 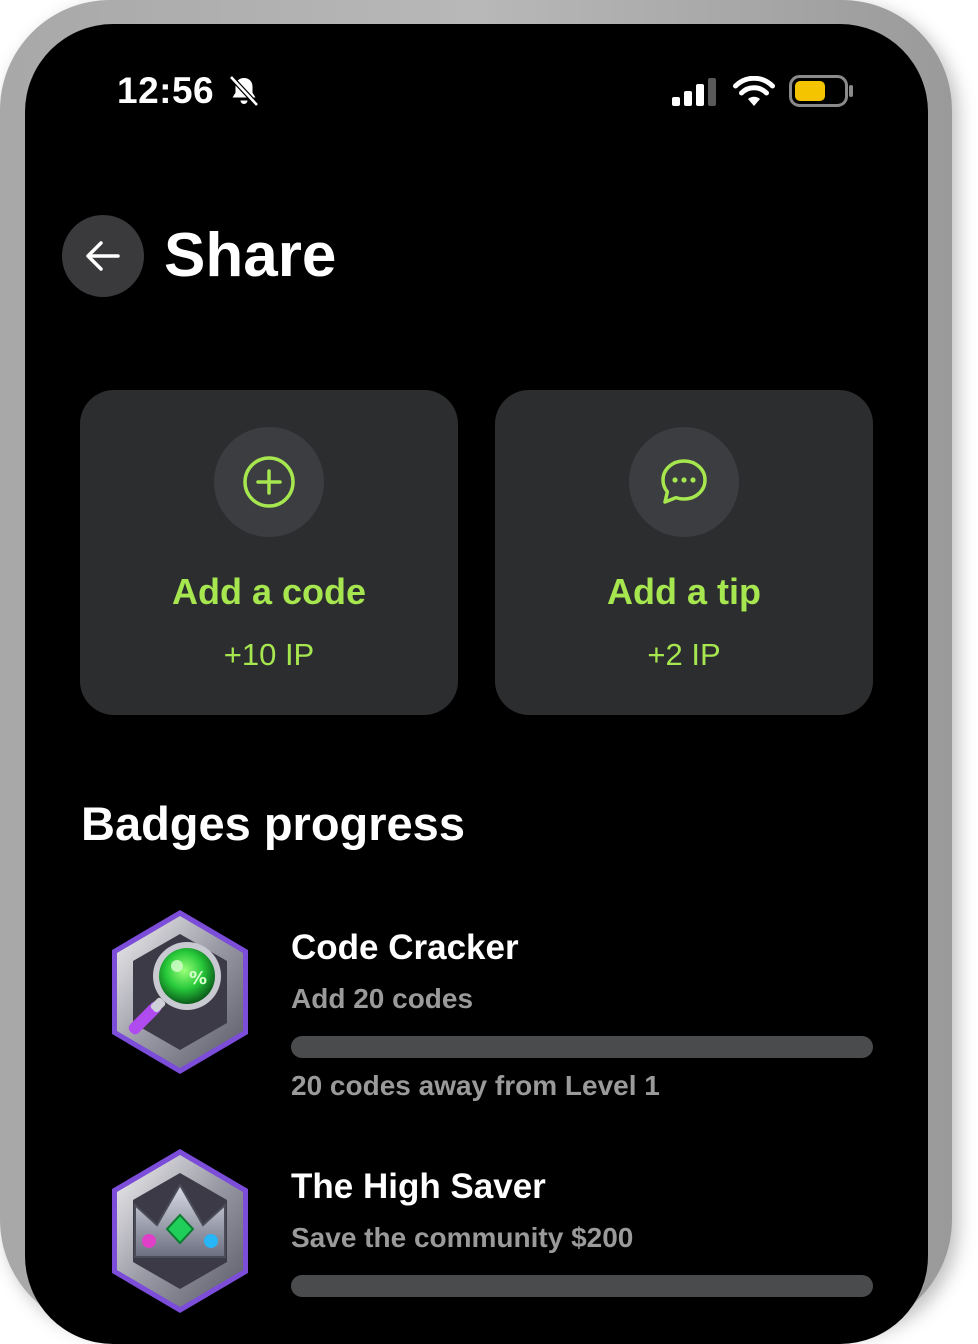 I want to click on magnifier-badge-icon: %, so click(x=180, y=992).